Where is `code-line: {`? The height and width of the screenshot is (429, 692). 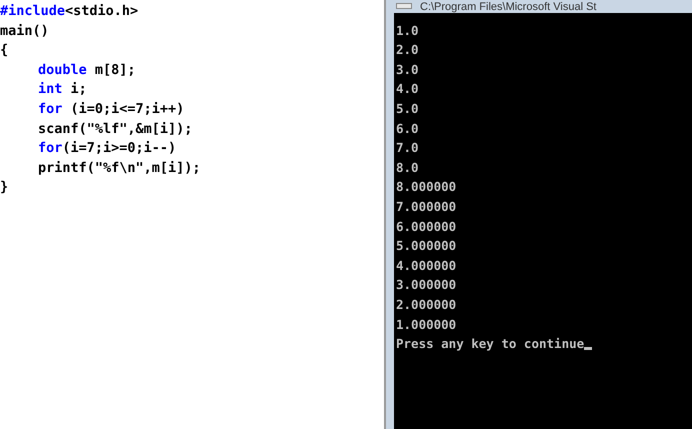 code-line: { is located at coordinates (4, 50).